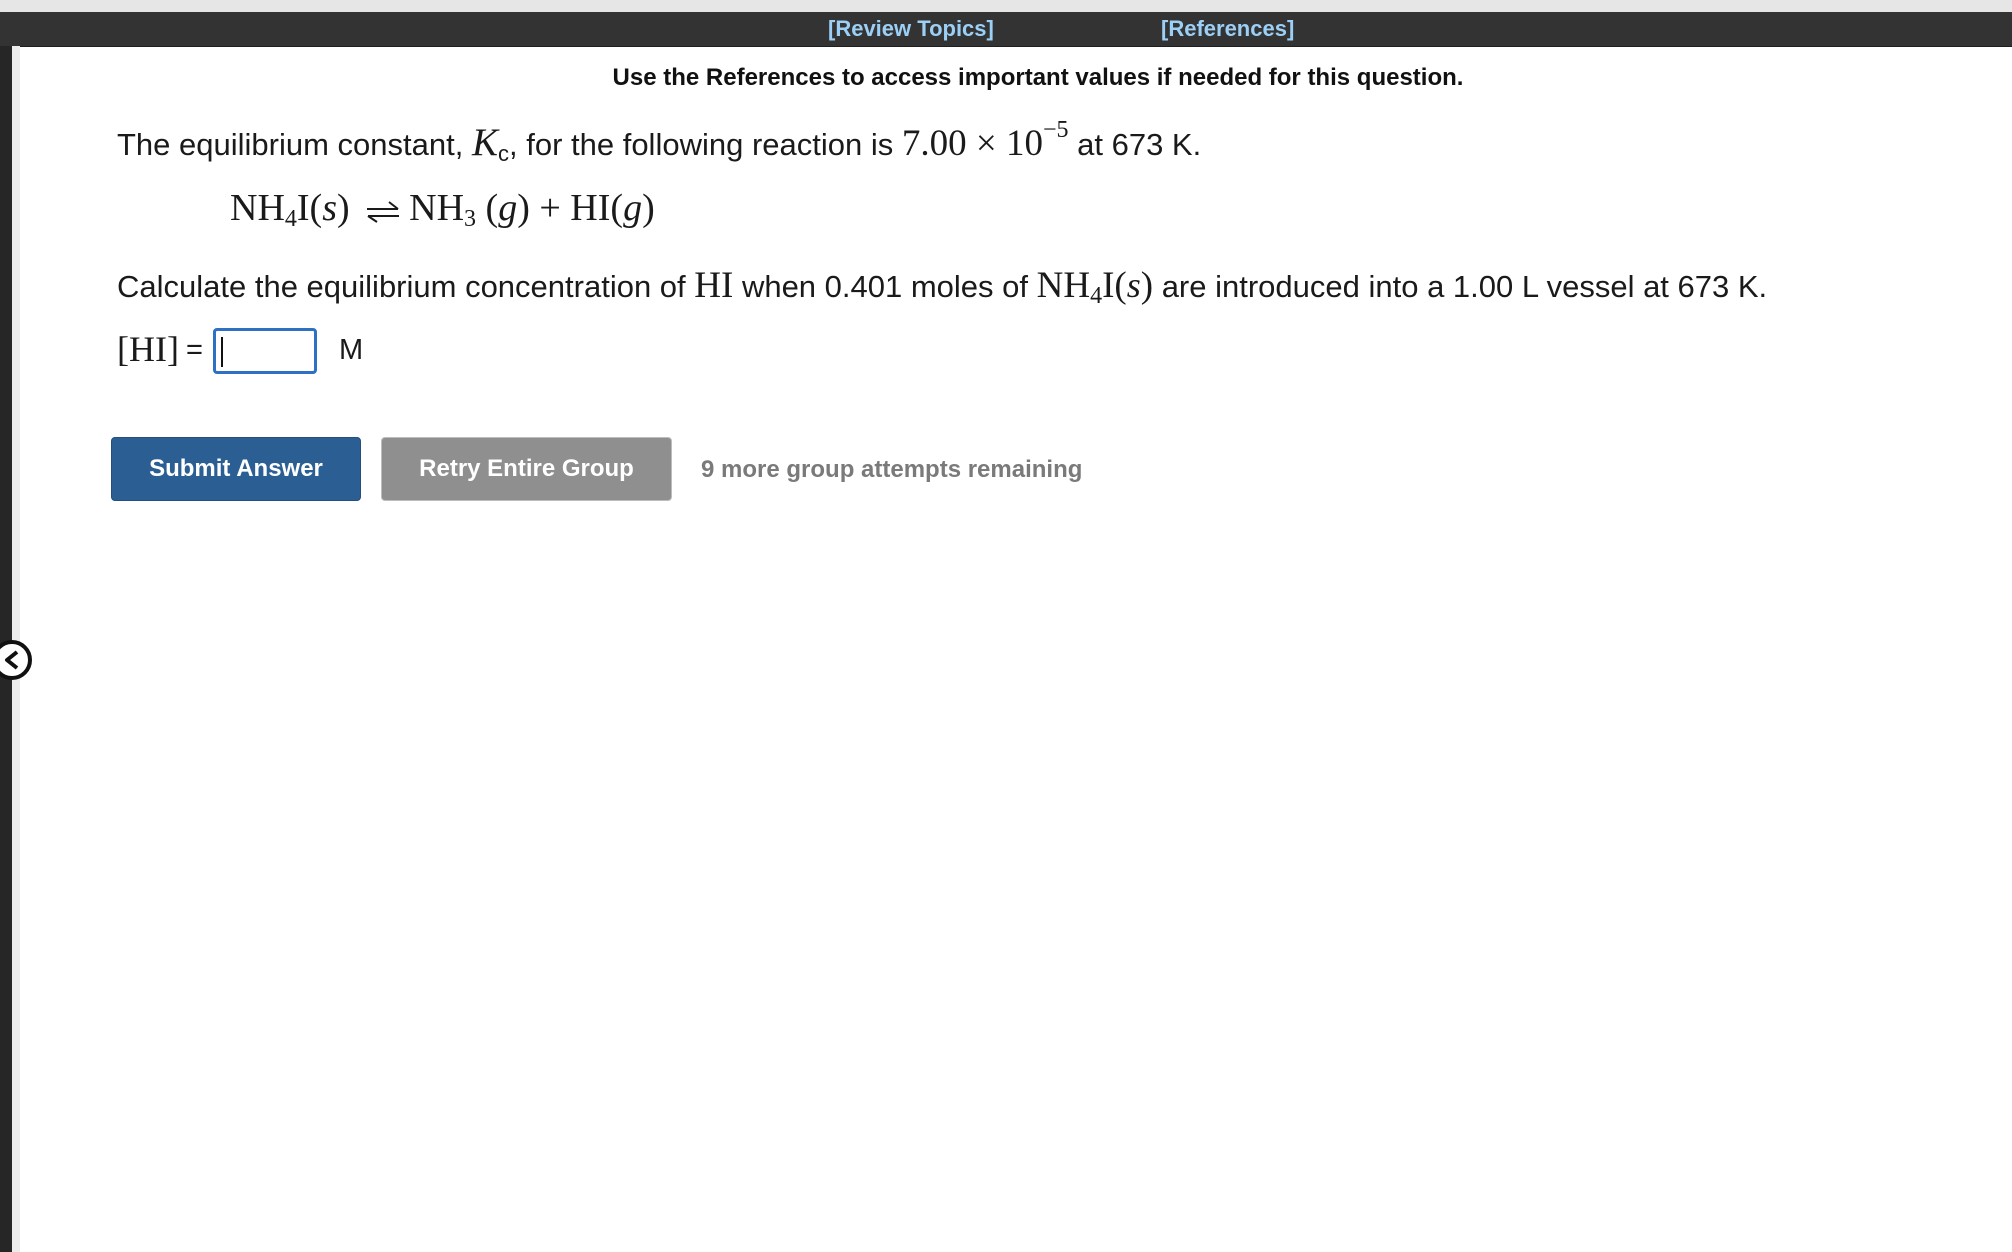  I want to click on retry-entire-group-button: Retry Entire Group, so click(526, 469).